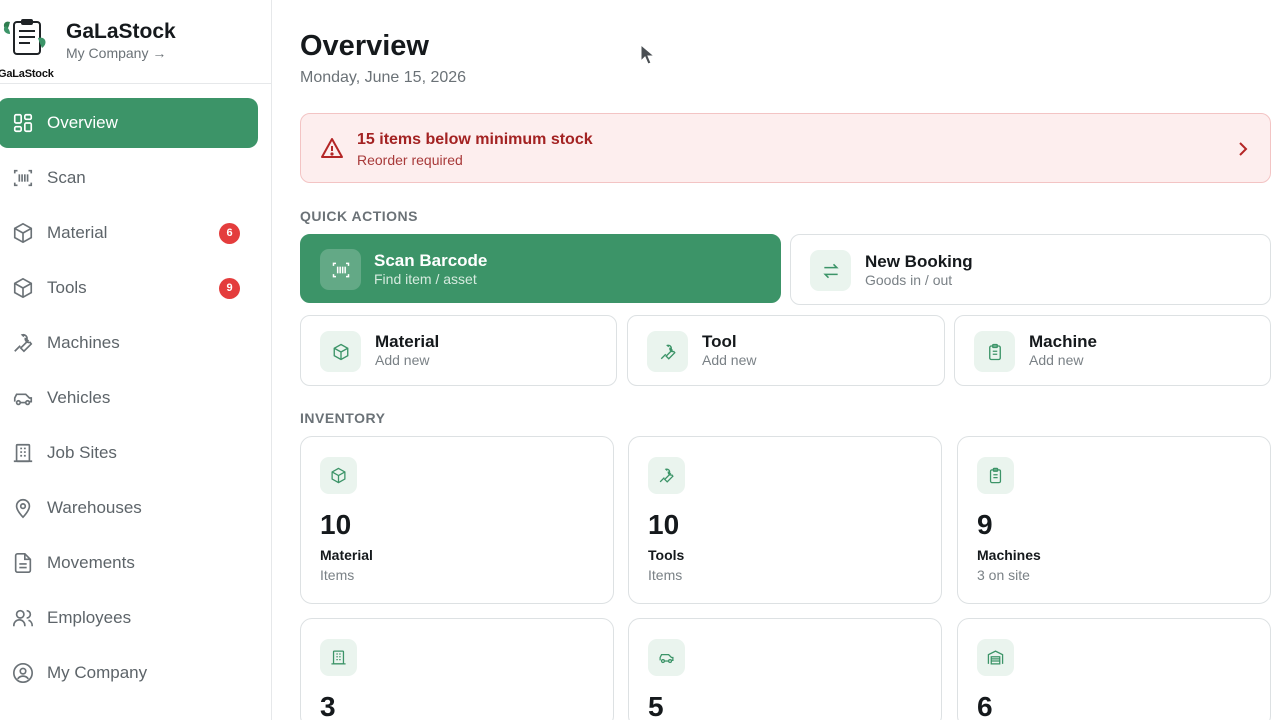  What do you see at coordinates (129, 343) in the screenshot?
I see `sidebar-item-machines: Machines` at bounding box center [129, 343].